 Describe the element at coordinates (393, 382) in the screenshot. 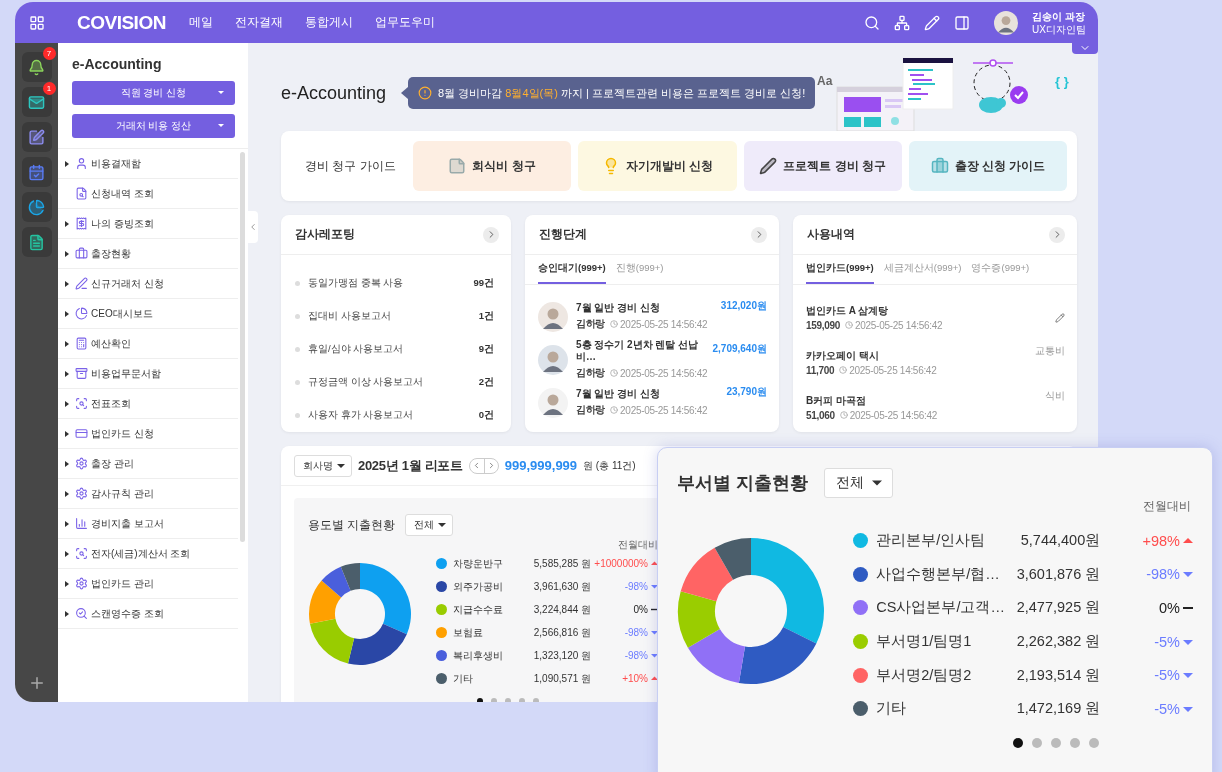

I see `report-label: 규정금액 이상 사용보고서` at that location.